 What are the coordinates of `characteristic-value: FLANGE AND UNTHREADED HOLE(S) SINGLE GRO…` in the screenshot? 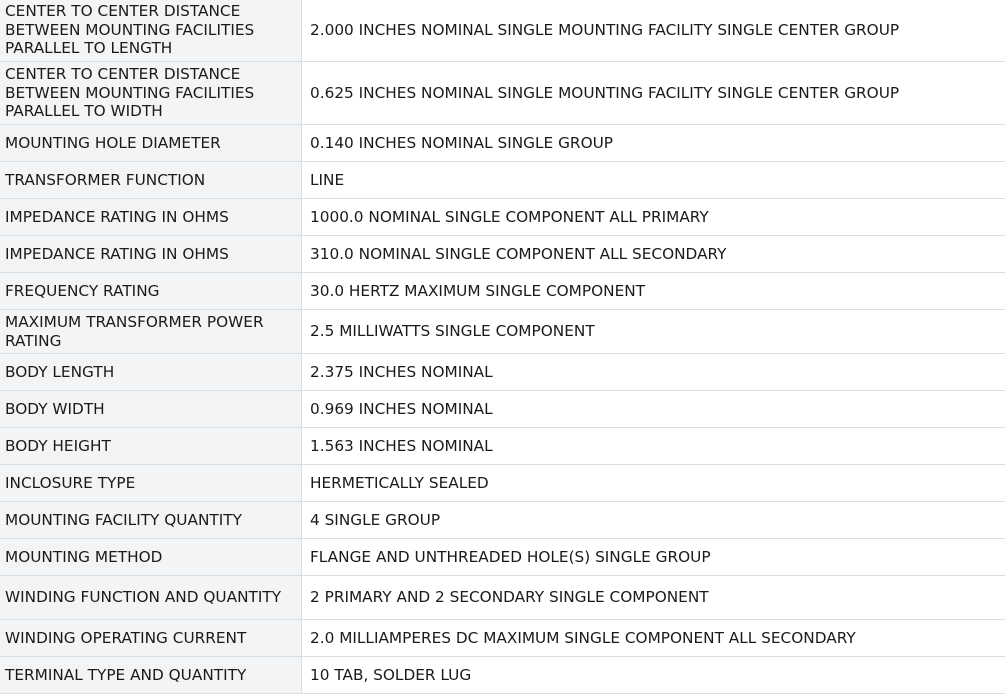 It's located at (653, 557).